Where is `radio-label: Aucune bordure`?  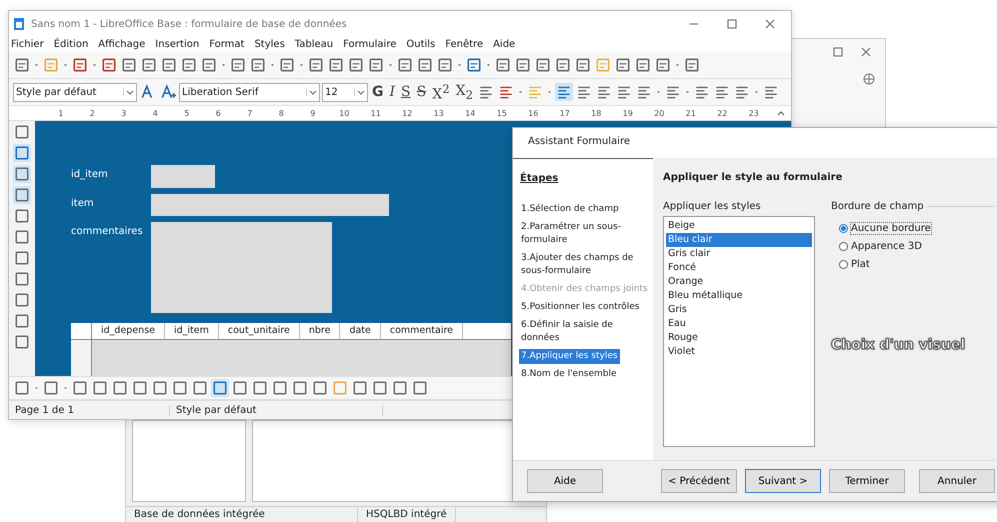
radio-label: Aucune bordure is located at coordinates (891, 228).